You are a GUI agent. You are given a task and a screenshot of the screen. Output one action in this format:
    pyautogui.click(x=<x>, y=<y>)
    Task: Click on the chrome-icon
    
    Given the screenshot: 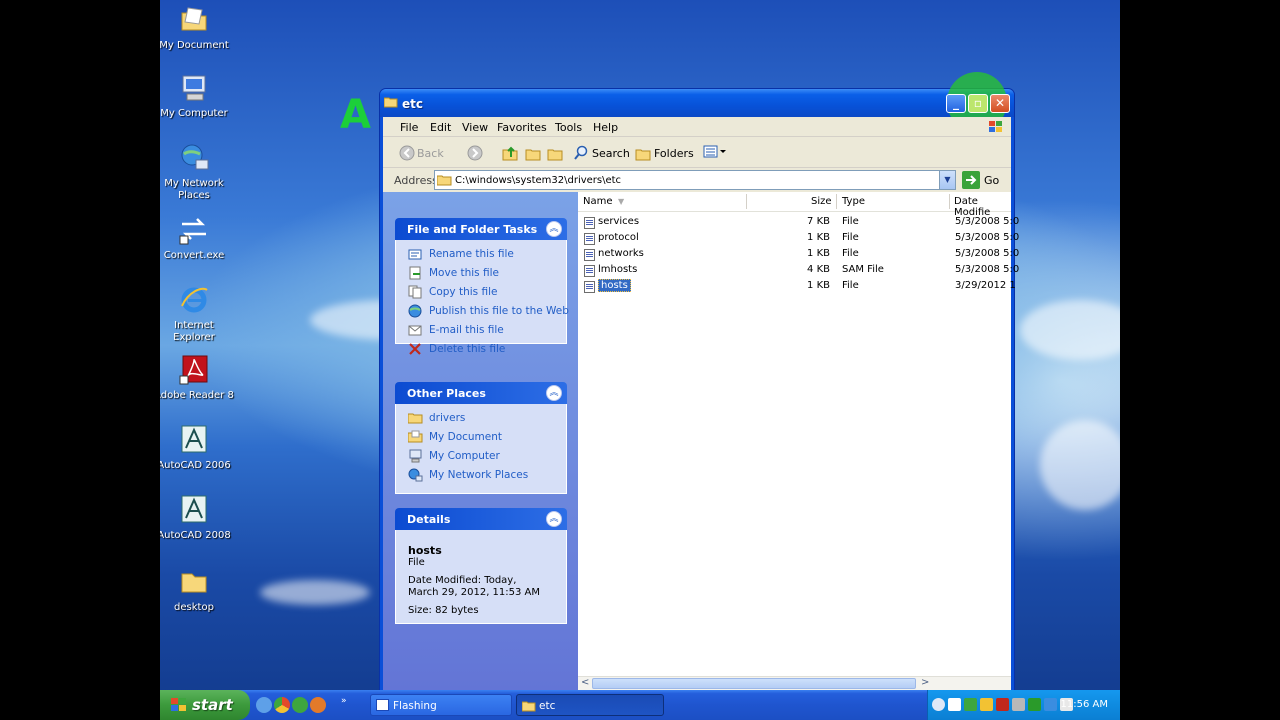 What is the action you would take?
    pyautogui.click(x=282, y=705)
    